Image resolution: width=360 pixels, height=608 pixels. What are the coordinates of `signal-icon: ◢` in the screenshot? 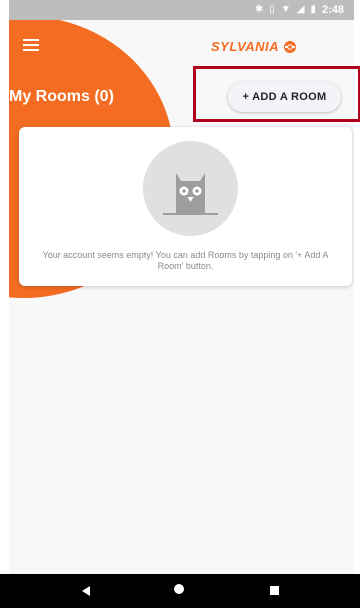 It's located at (300, 9).